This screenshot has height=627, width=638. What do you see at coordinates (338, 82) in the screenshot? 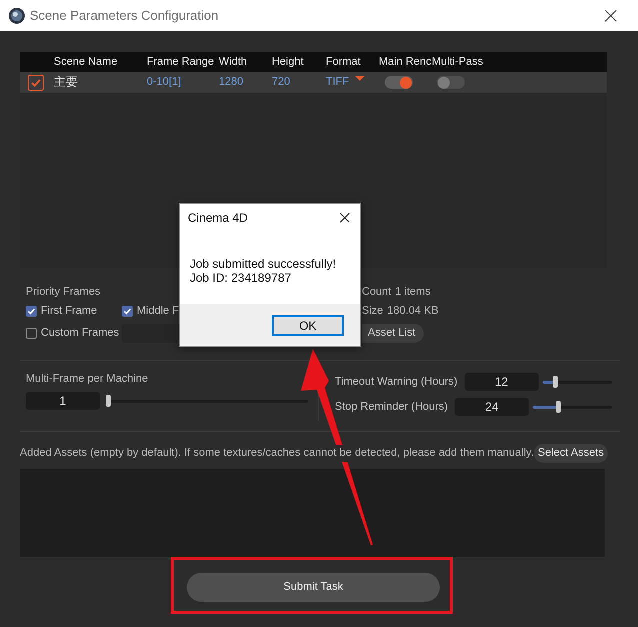
I see `table-cell-text: TIFF` at bounding box center [338, 82].